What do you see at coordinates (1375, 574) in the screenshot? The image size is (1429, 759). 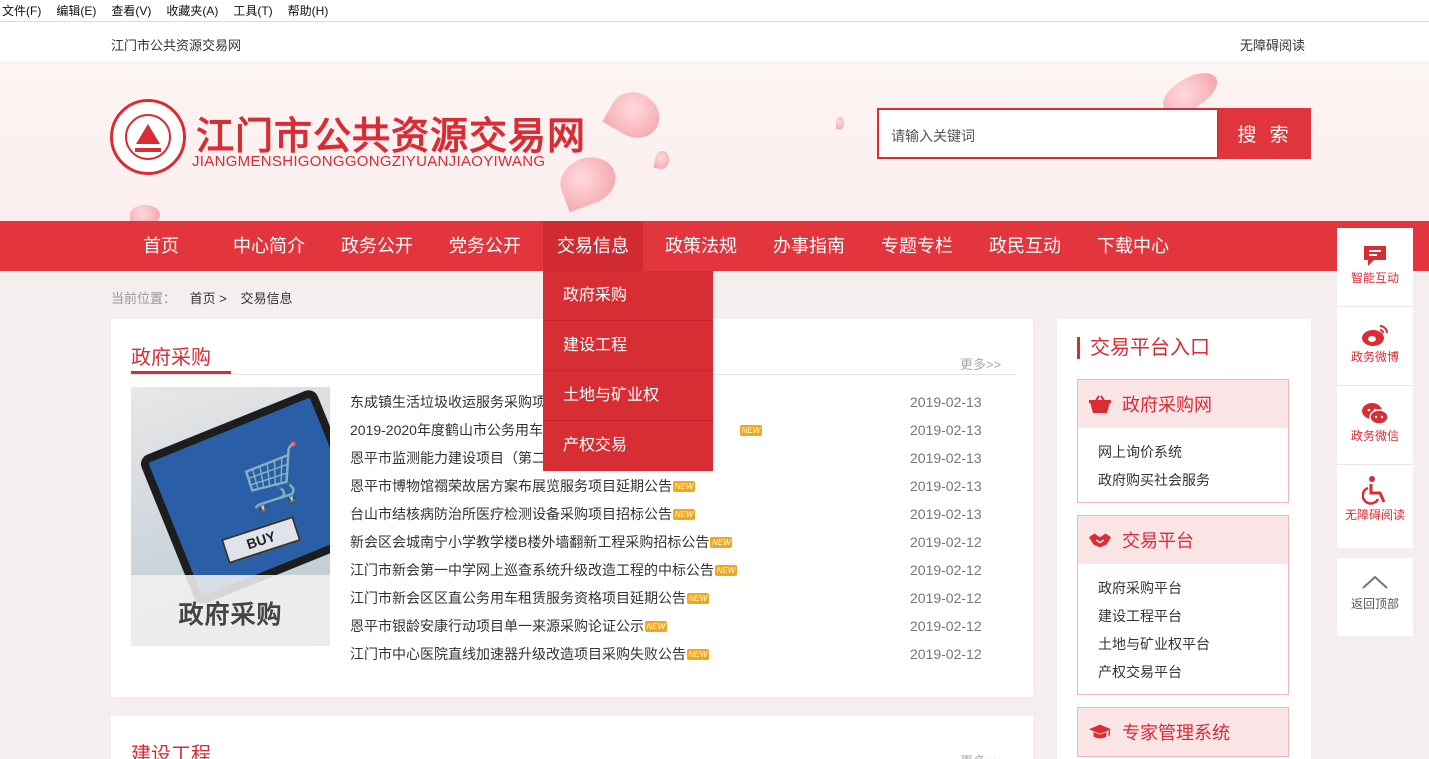 I see `chevron-up-icon` at bounding box center [1375, 574].